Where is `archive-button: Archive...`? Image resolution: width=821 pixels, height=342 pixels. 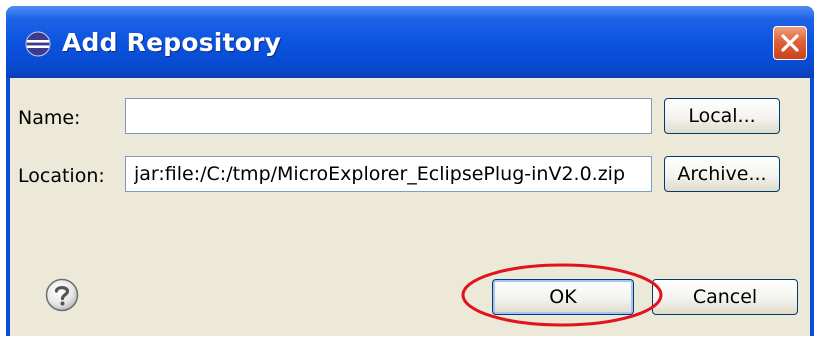
archive-button: Archive... is located at coordinates (722, 174).